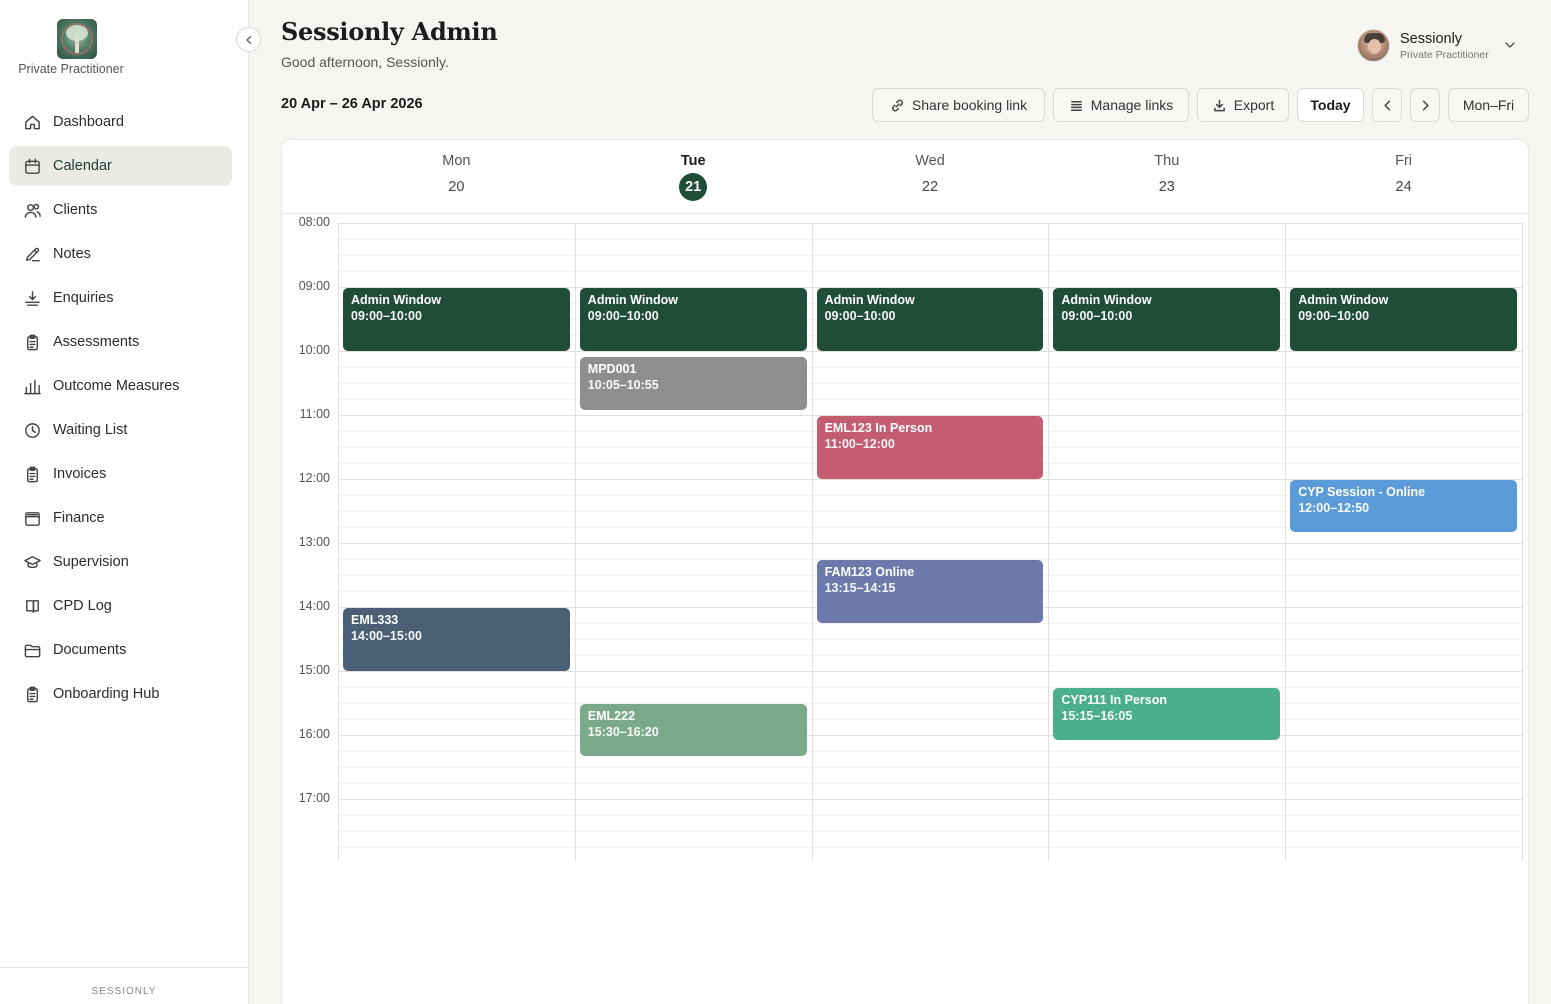  I want to click on page-title: Sessionly Admin, so click(389, 31).